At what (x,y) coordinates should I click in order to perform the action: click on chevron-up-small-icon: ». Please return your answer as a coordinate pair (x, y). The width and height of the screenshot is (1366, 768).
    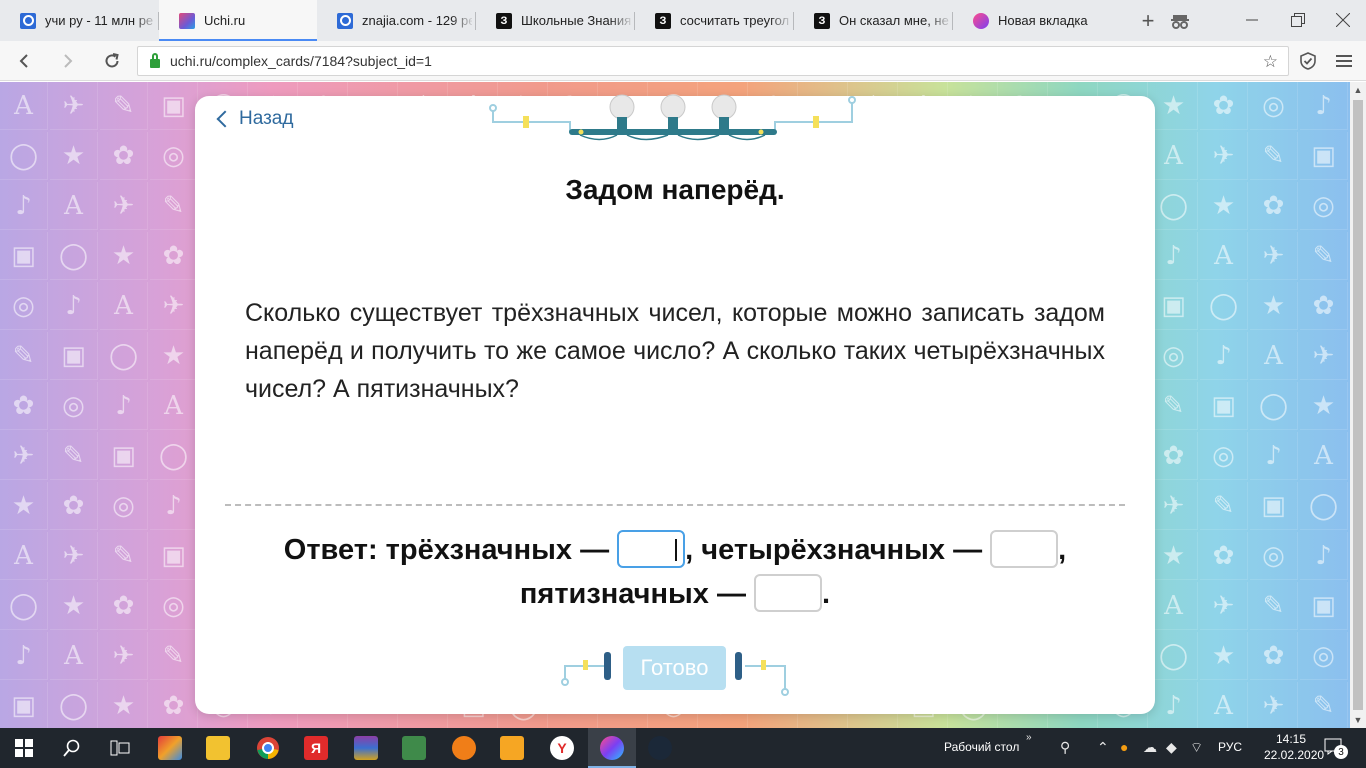
    Looking at the image, I should click on (1029, 737).